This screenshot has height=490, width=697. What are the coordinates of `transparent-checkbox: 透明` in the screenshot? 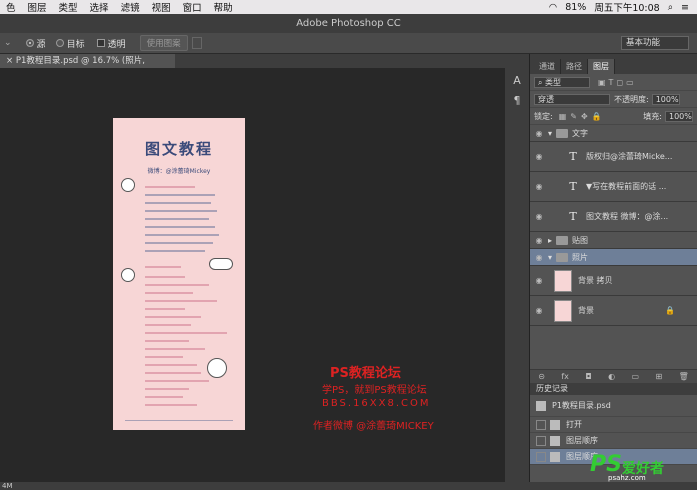 It's located at (111, 43).